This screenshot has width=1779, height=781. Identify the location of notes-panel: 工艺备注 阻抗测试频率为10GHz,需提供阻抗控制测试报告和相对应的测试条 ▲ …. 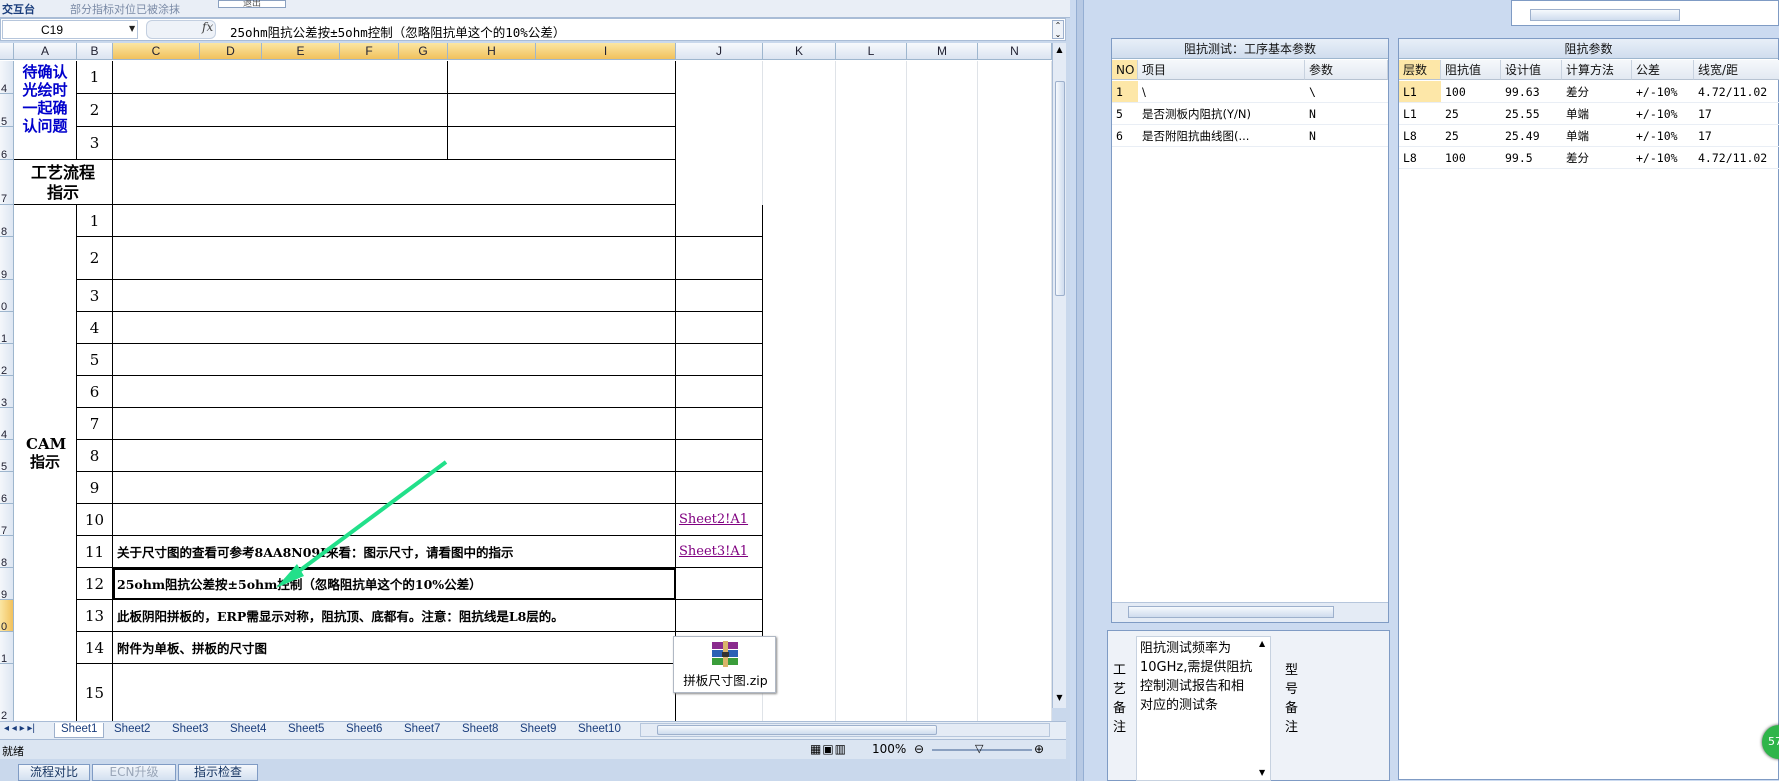
(1248, 705).